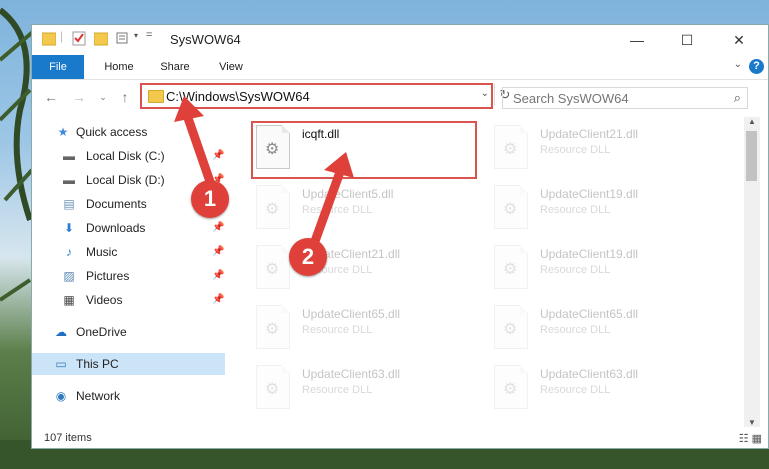 This screenshot has width=769, height=469. What do you see at coordinates (97, 364) in the screenshot?
I see `sidebar-item-label: This PC` at bounding box center [97, 364].